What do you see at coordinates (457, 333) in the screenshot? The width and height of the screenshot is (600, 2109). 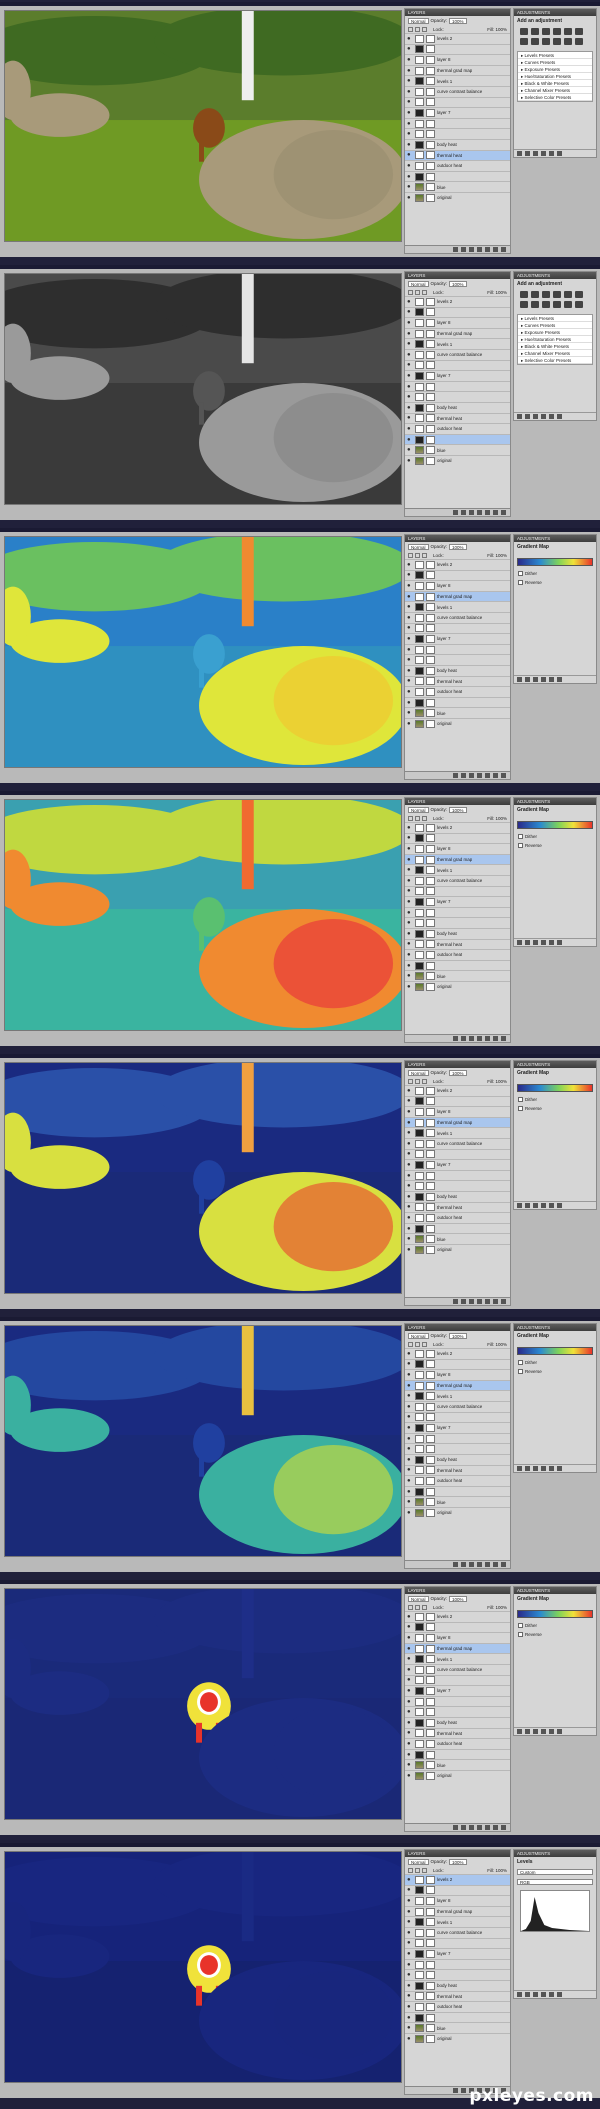 I see `layer-row: ● thermal grad map` at bounding box center [457, 333].